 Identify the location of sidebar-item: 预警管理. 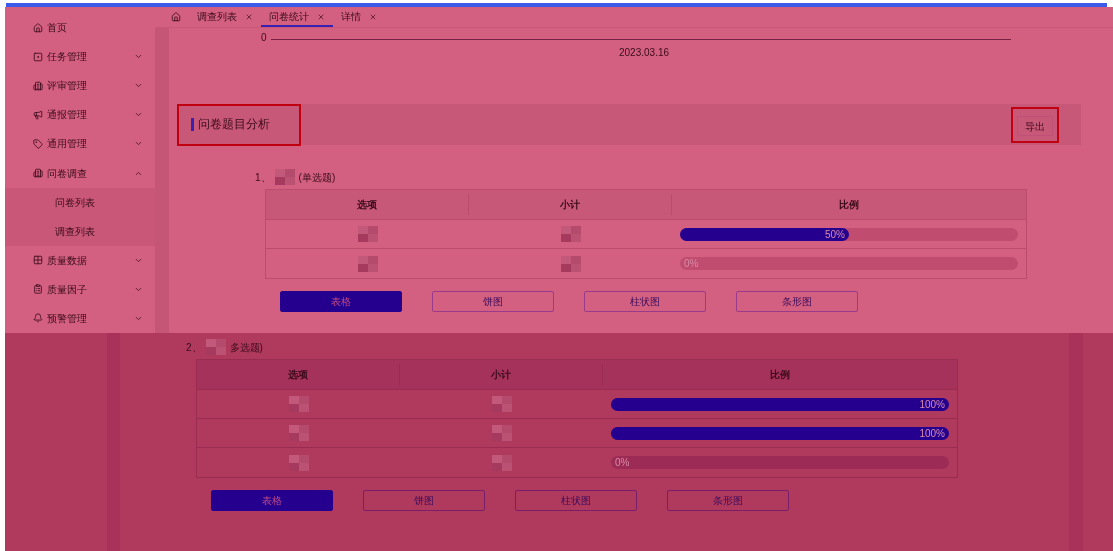
(80, 318).